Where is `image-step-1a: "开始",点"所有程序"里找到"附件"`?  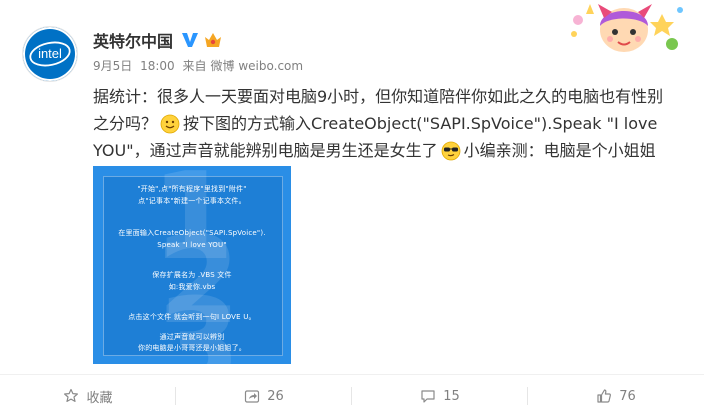 image-step-1a: "开始",点"所有程序"里找到"附件" is located at coordinates (192, 189).